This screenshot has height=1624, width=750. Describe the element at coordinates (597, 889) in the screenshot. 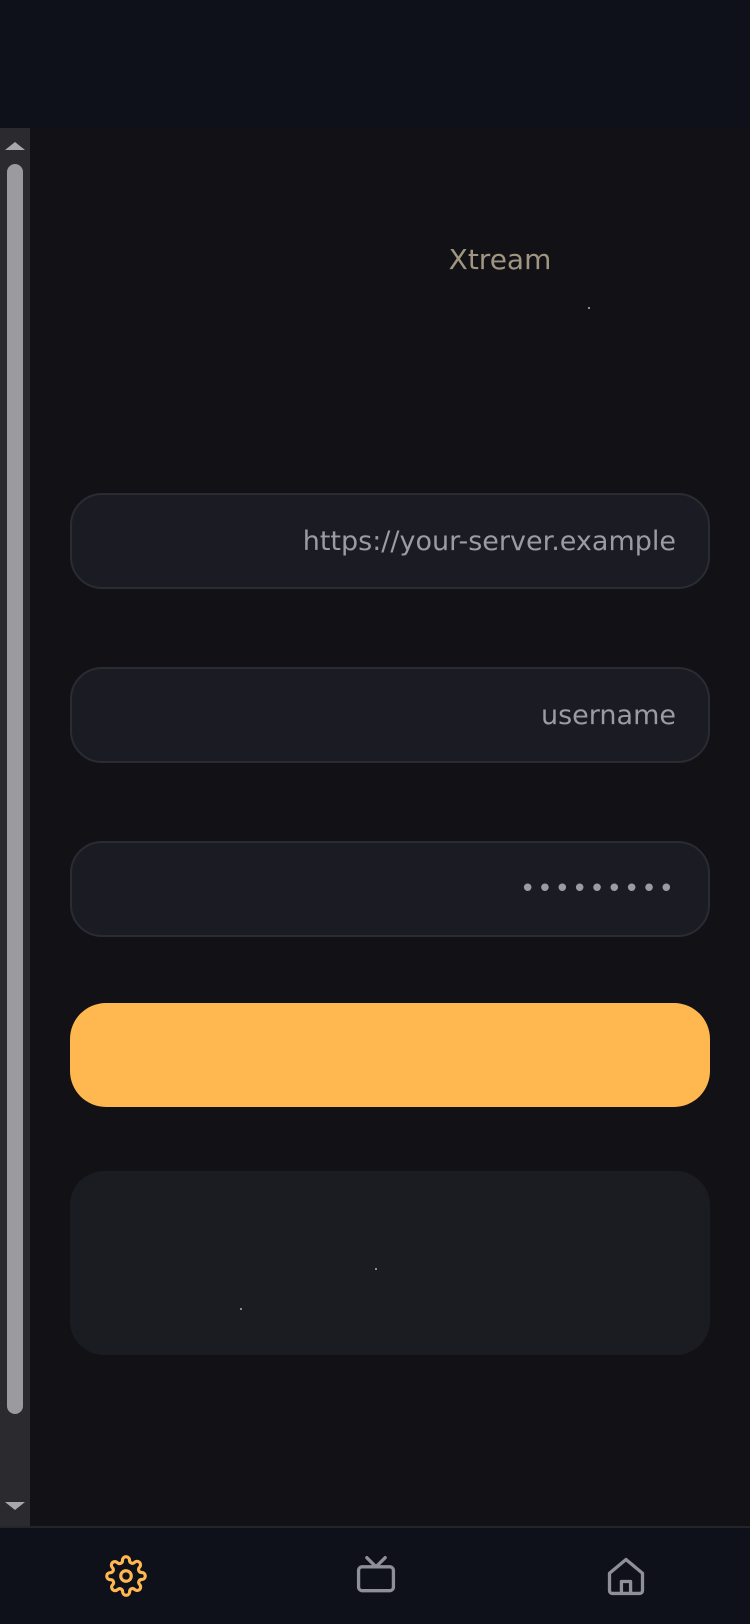

I see `password-placeholder: •••••••••` at that location.